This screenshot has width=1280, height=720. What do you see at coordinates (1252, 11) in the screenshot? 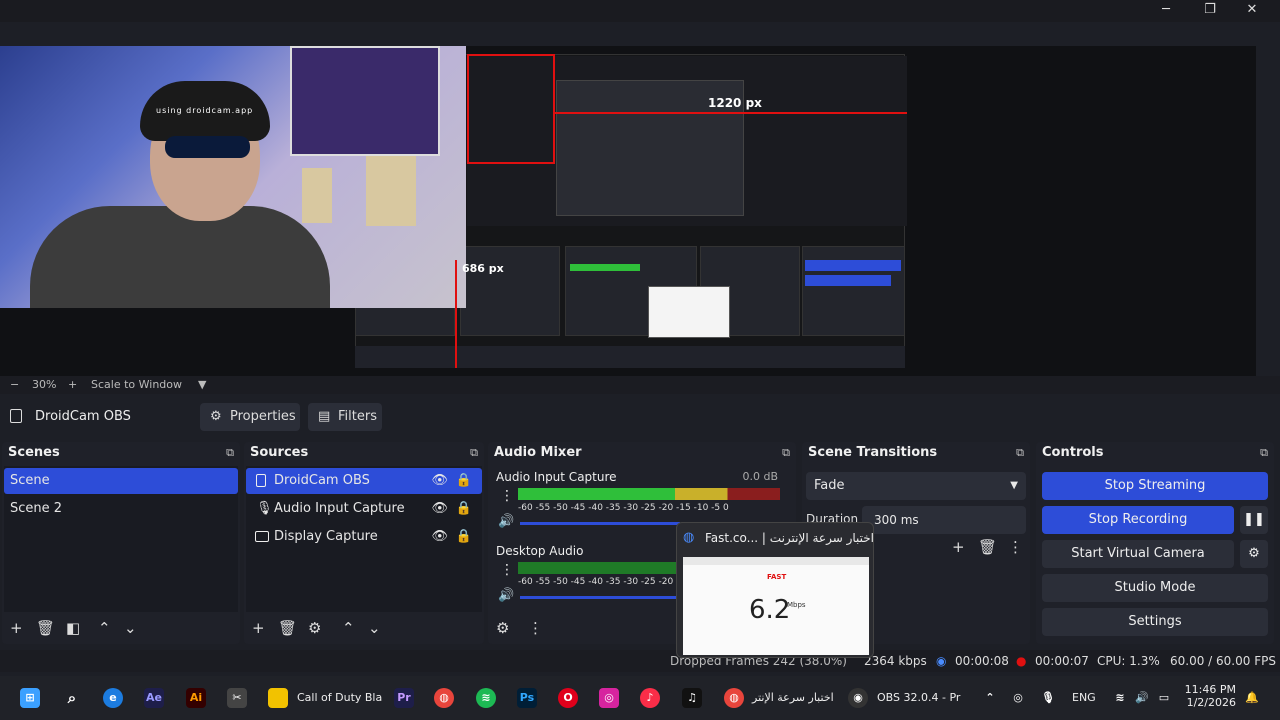
I see `close-button: ✕` at bounding box center [1252, 11].